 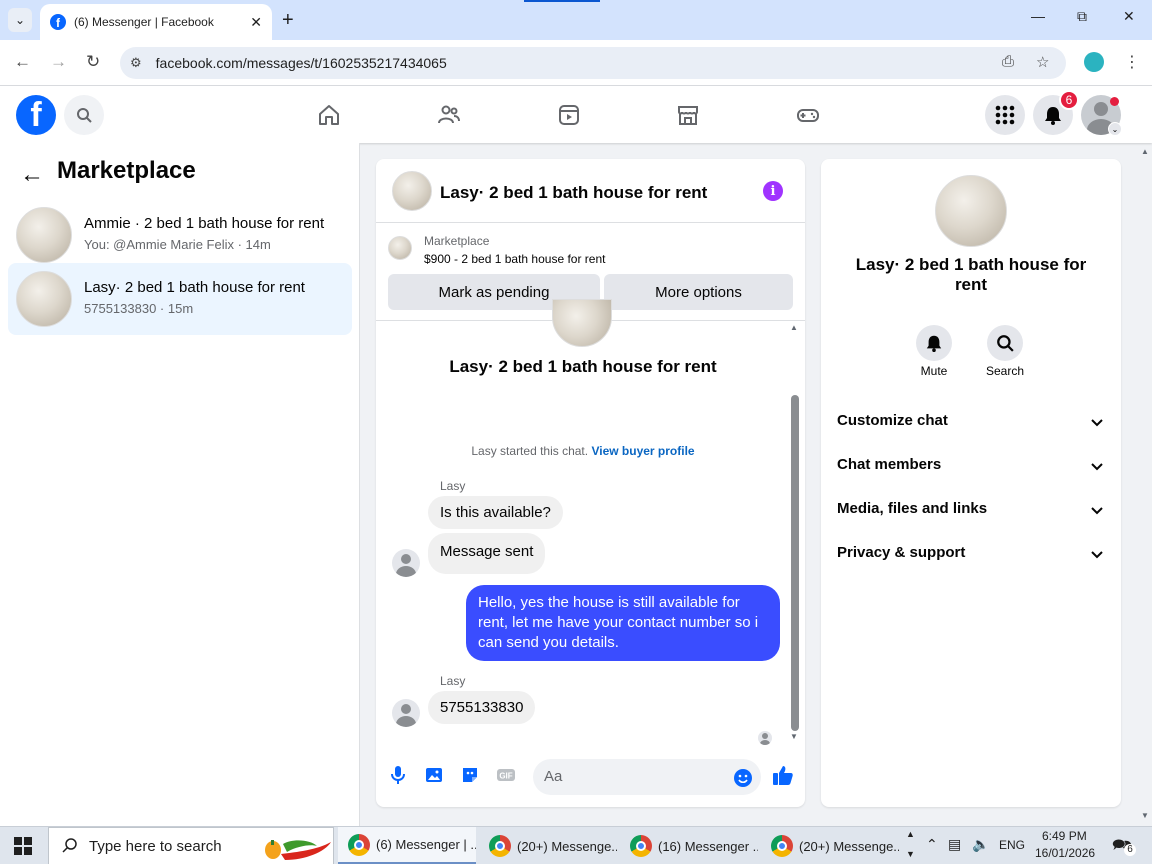 I want to click on taskbar-scroll-down-icon: ▼, so click(x=910, y=854).